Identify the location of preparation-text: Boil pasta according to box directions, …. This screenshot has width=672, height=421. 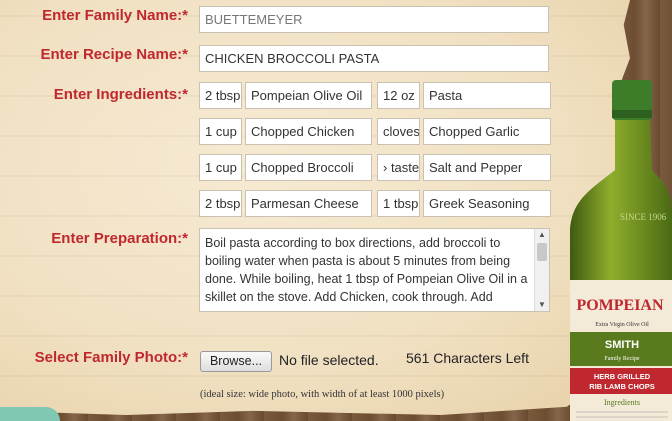
(366, 270).